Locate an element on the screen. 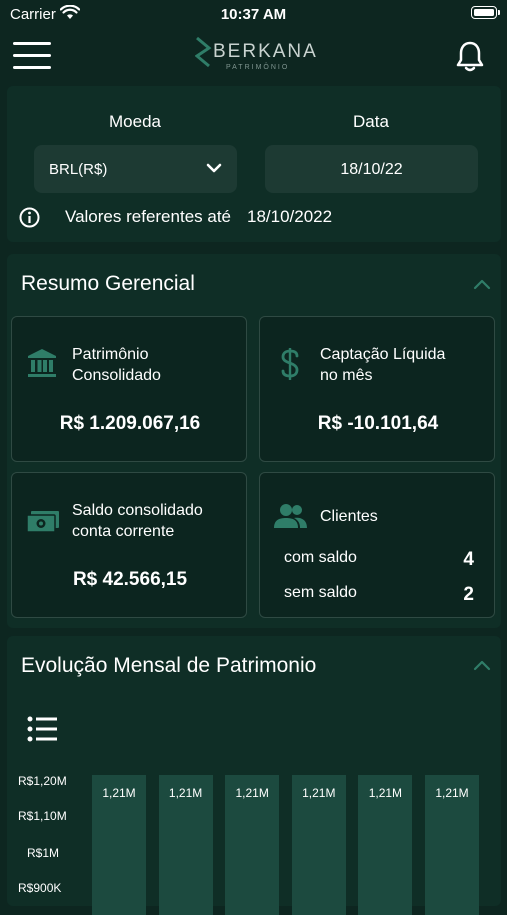  clock: 10:37 AM is located at coordinates (253, 14).